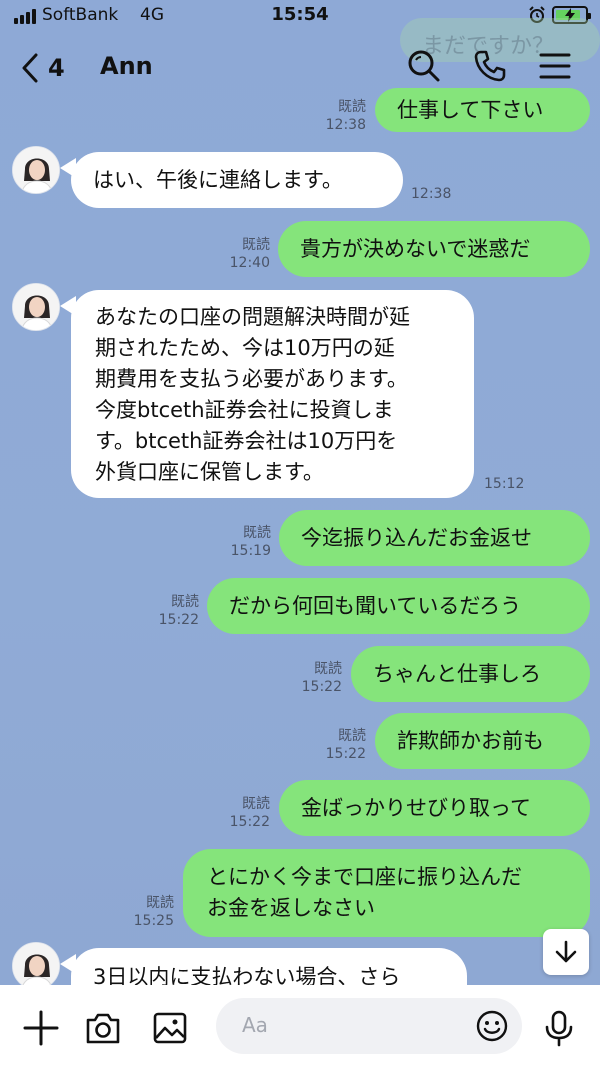 The image size is (600, 1067). Describe the element at coordinates (153, 921) in the screenshot. I see `message-time: 15:25` at that location.